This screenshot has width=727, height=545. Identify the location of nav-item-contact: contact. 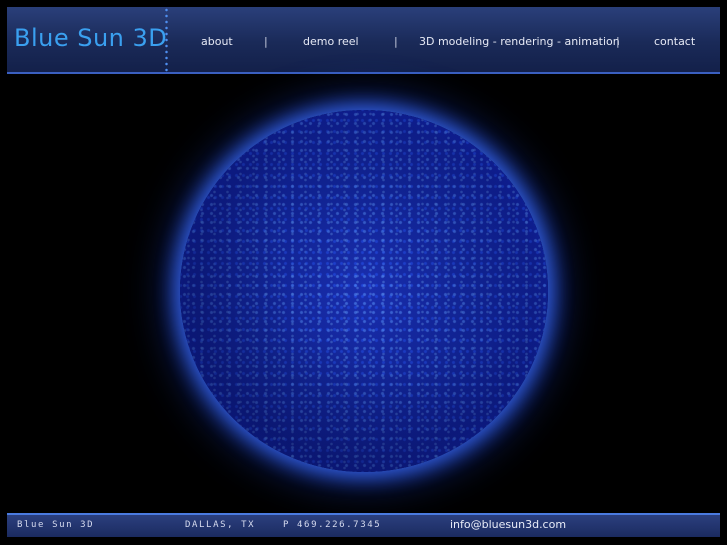
(674, 41).